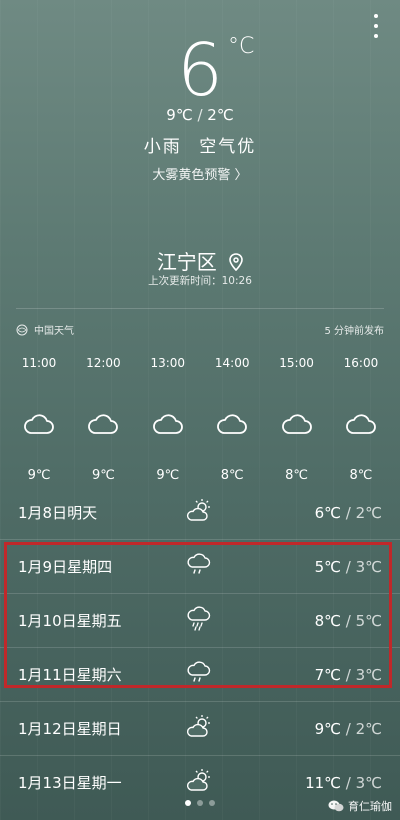 The width and height of the screenshot is (400, 820). I want to click on wechat-icon, so click(336, 806).